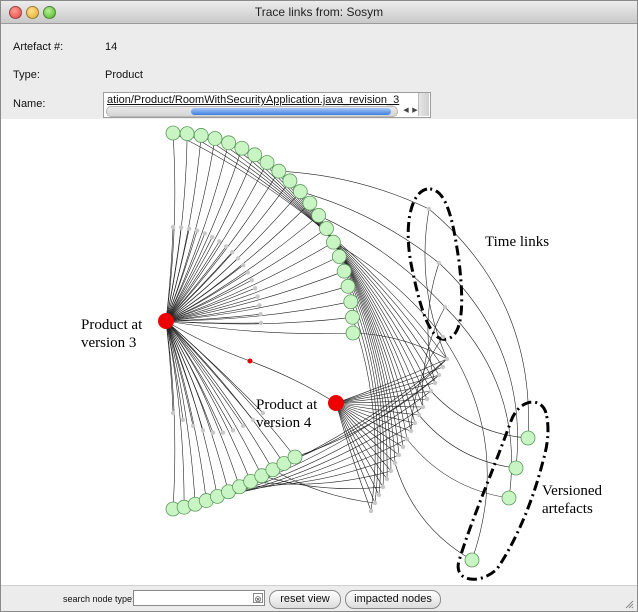 This screenshot has height=612, width=638. I want to click on reset-view-button: reset view, so click(305, 599).